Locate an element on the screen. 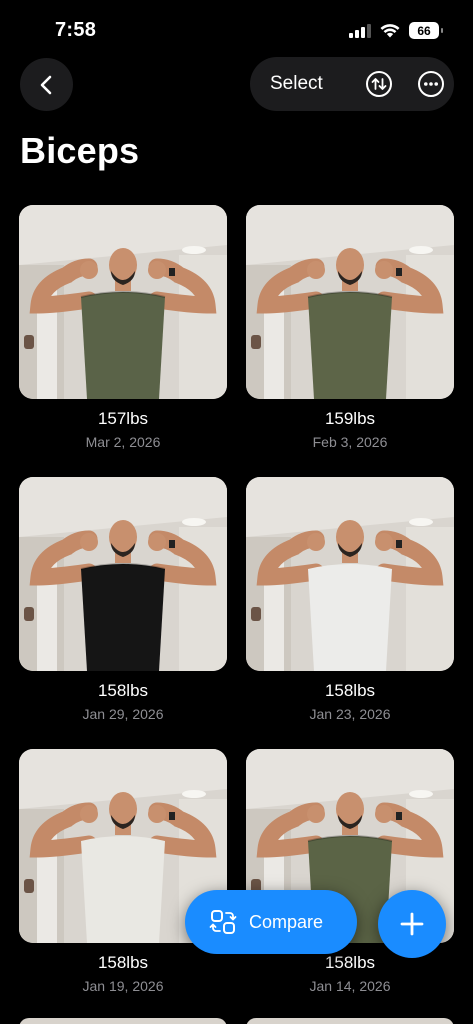 Image resolution: width=473 pixels, height=1024 pixels. compare-label: Compare is located at coordinates (286, 921).